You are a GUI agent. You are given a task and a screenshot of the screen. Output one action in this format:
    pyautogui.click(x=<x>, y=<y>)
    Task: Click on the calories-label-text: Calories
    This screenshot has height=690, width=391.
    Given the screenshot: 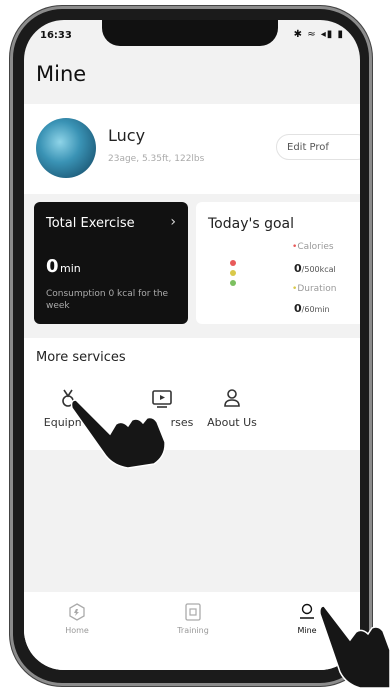 What is the action you would take?
    pyautogui.click(x=315, y=247)
    